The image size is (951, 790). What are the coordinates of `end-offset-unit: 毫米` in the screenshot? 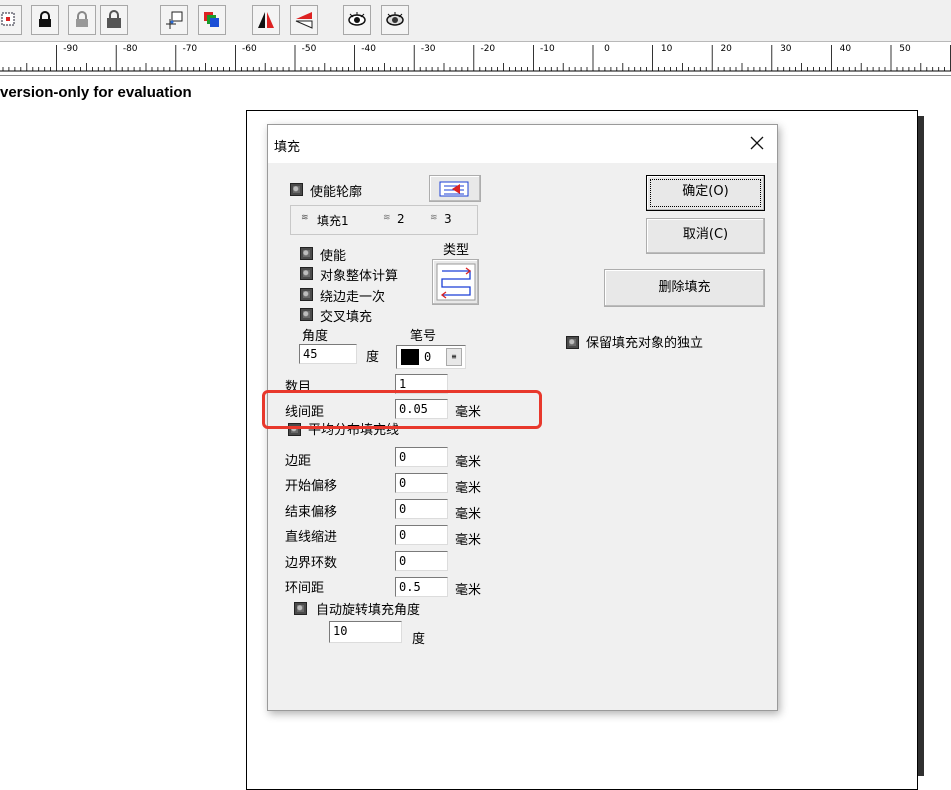 It's located at (468, 514).